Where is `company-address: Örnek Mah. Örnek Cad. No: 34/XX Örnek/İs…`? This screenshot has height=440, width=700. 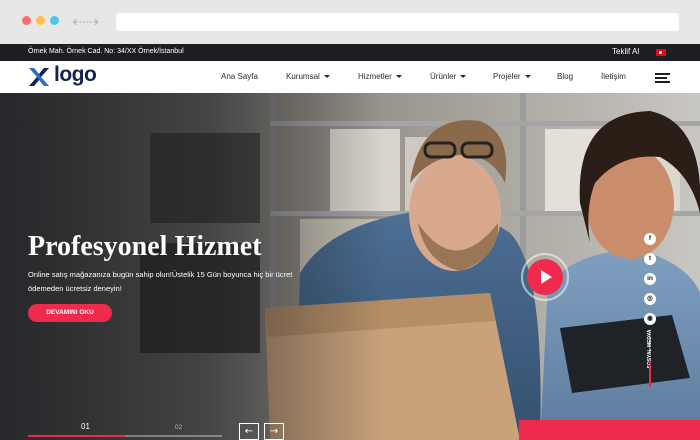 company-address: Örnek Mah. Örnek Cad. No: 34/XX Örnek/İs… is located at coordinates (106, 51).